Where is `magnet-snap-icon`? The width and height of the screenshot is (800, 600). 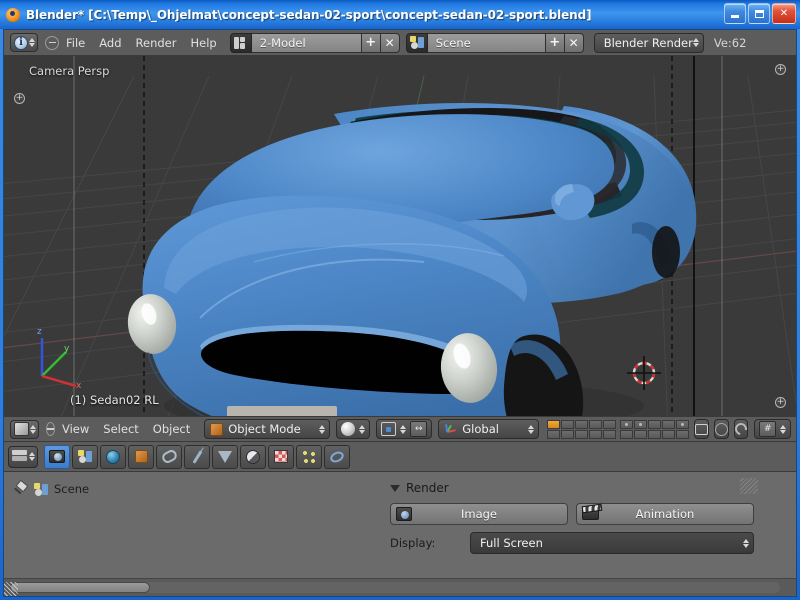 magnet-snap-icon is located at coordinates (741, 429).